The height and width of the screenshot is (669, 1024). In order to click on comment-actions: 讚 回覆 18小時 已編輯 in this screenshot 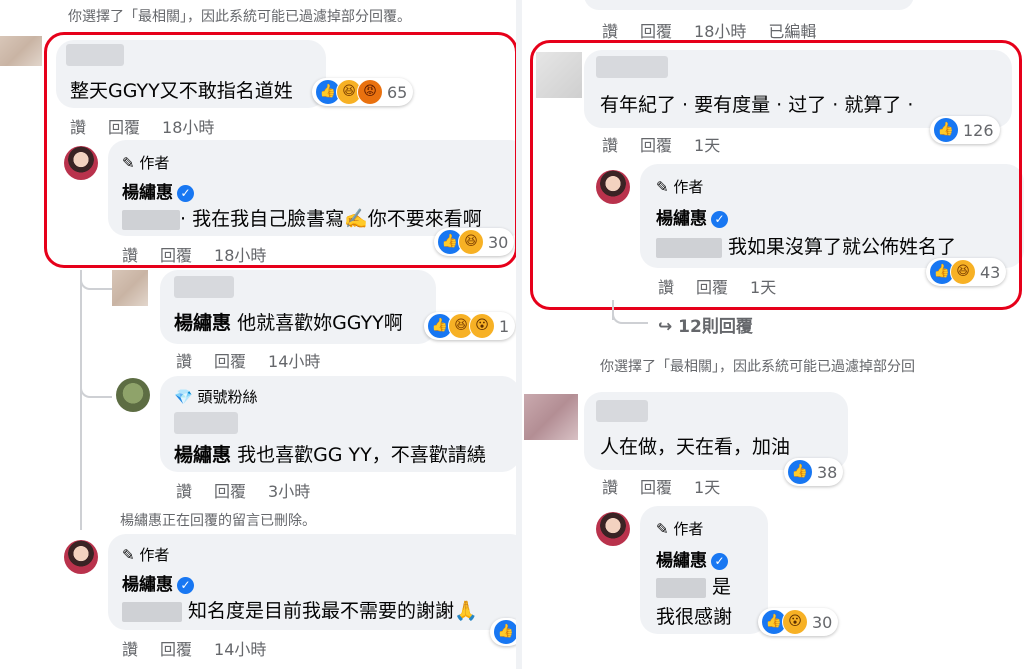, I will do `click(720, 30)`.